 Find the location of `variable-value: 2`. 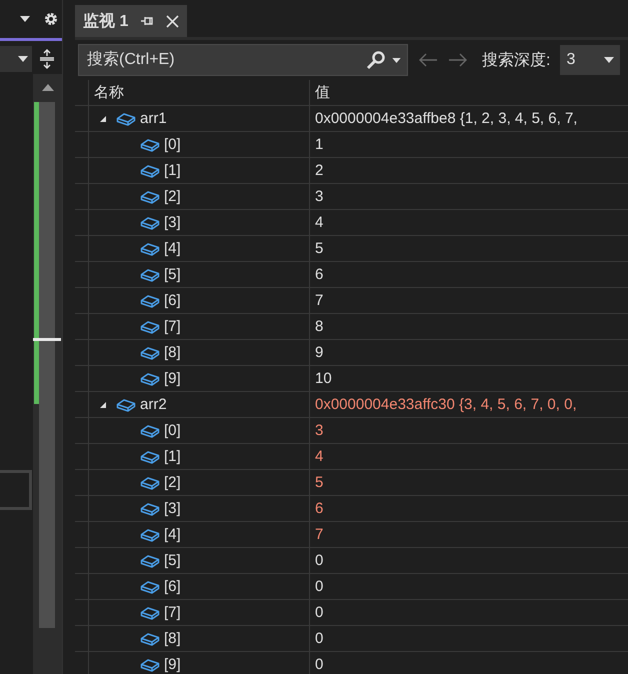

variable-value: 2 is located at coordinates (319, 171).